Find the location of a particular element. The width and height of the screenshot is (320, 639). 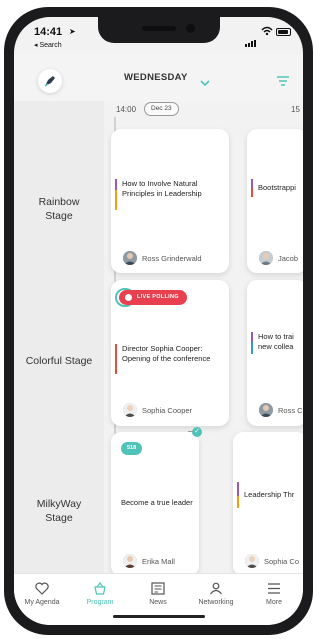

location-arrow-icon: ➤ is located at coordinates (72, 31).